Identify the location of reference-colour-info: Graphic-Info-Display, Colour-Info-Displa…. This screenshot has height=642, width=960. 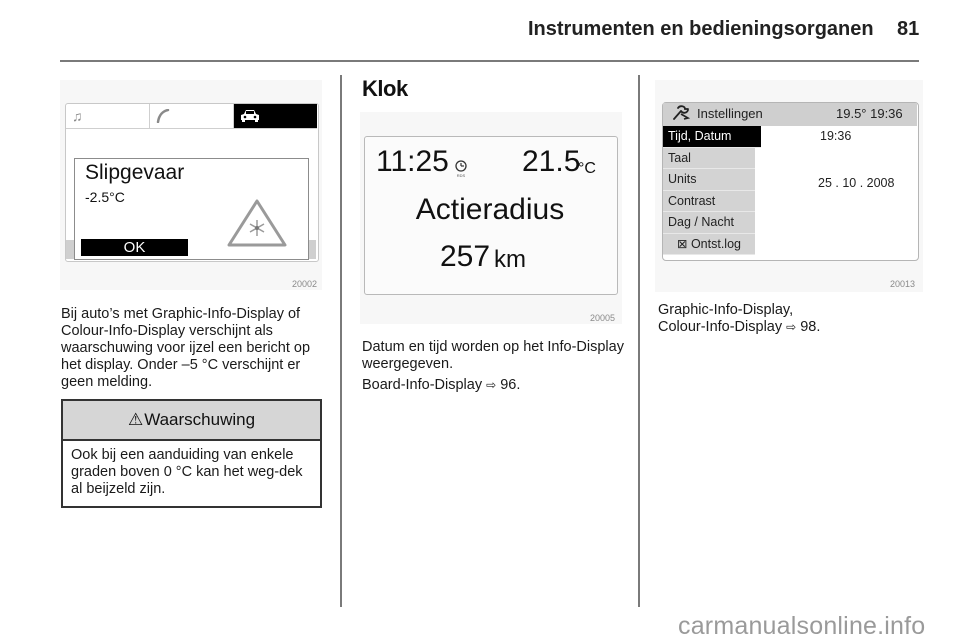
(793, 319).